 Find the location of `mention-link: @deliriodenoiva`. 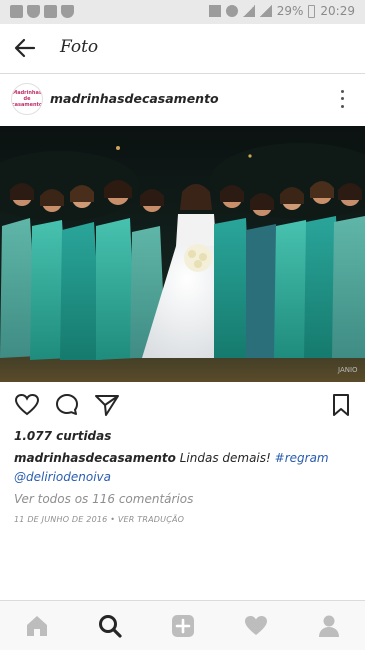

mention-link: @deliriodenoiva is located at coordinates (62, 477).